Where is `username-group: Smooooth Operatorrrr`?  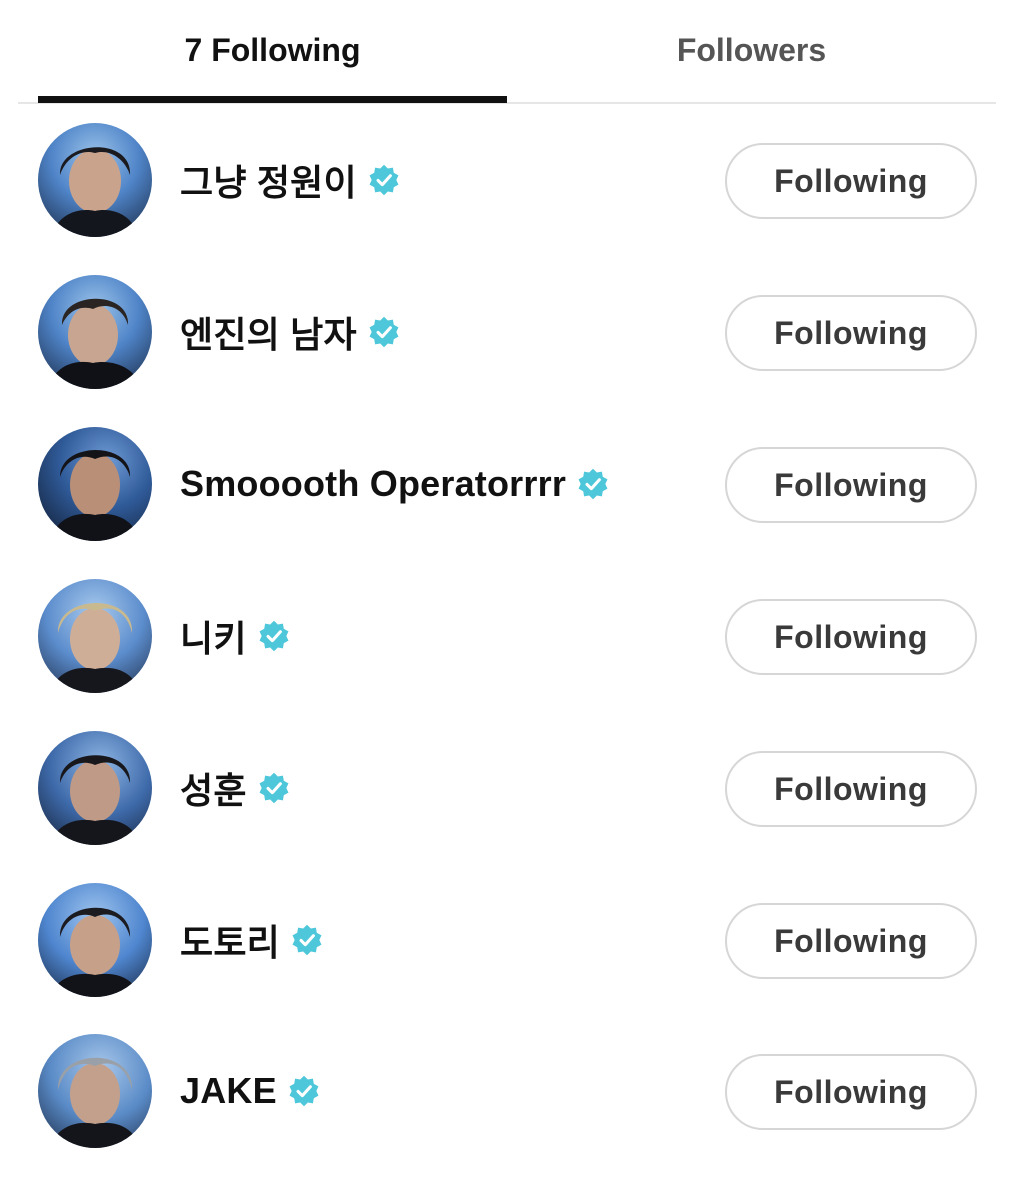 username-group: Smooooth Operatorrrr is located at coordinates (395, 484).